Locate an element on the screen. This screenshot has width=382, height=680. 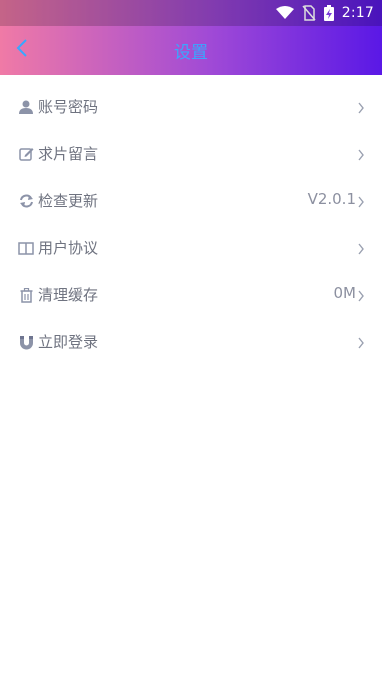
settings-item-label: 清理缓存 is located at coordinates (68, 295).